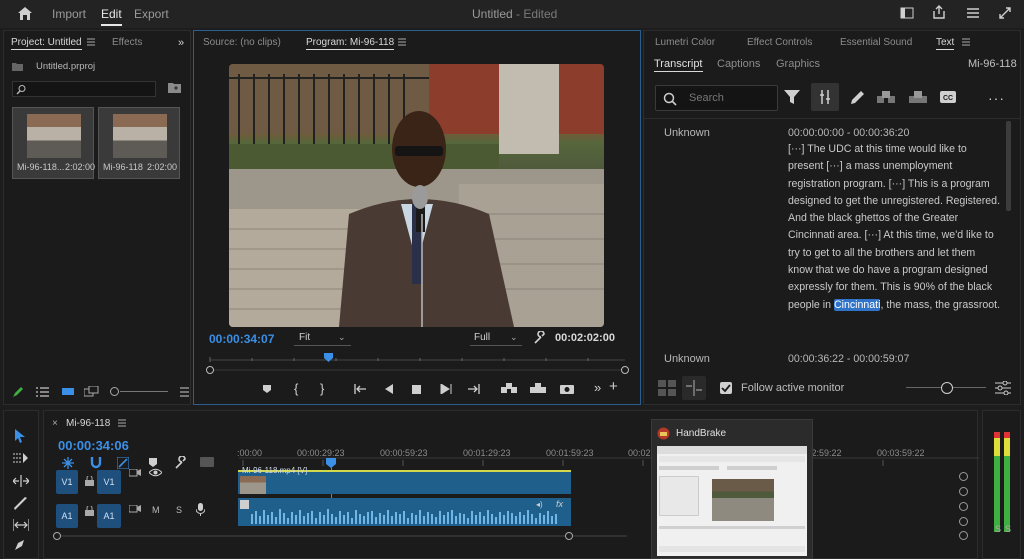  I want to click on monitor-scrub-bar, so click(417, 364).